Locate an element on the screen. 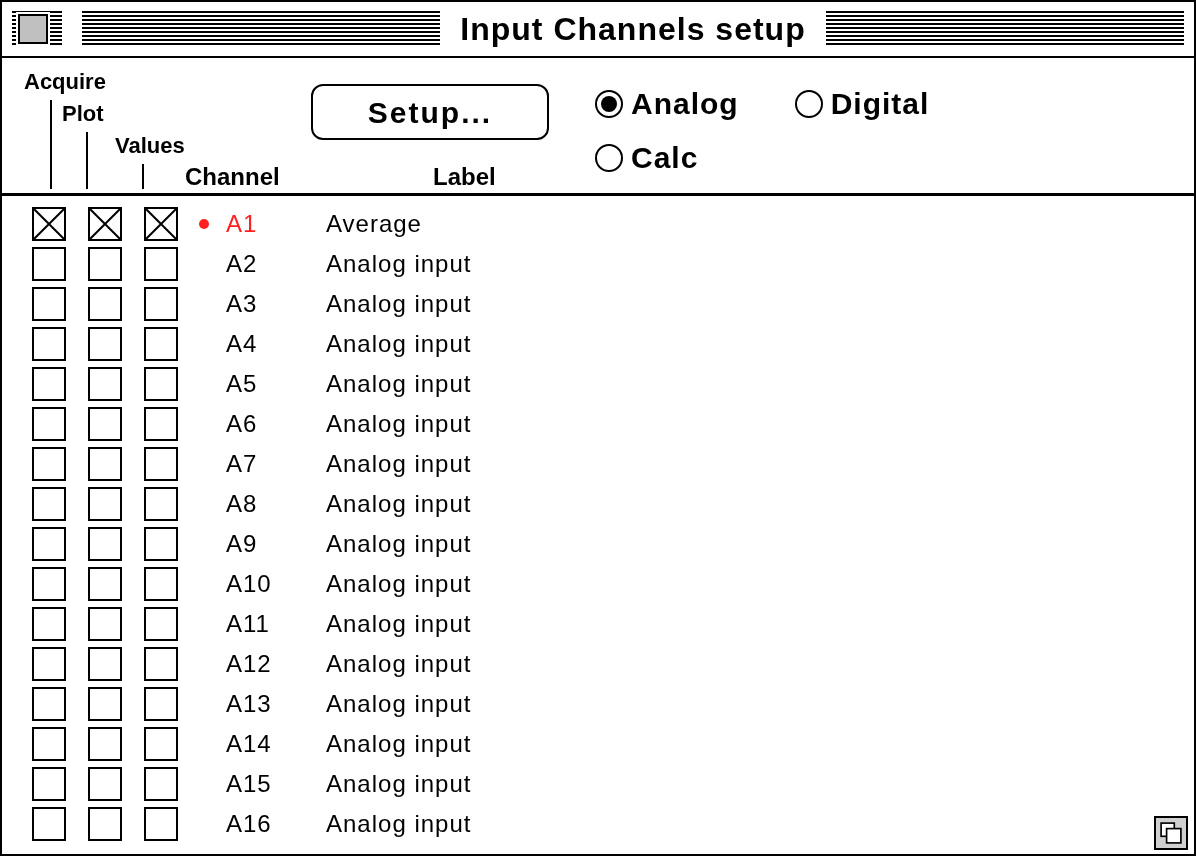 The width and height of the screenshot is (1196, 856). radio-label: Digital is located at coordinates (880, 104).